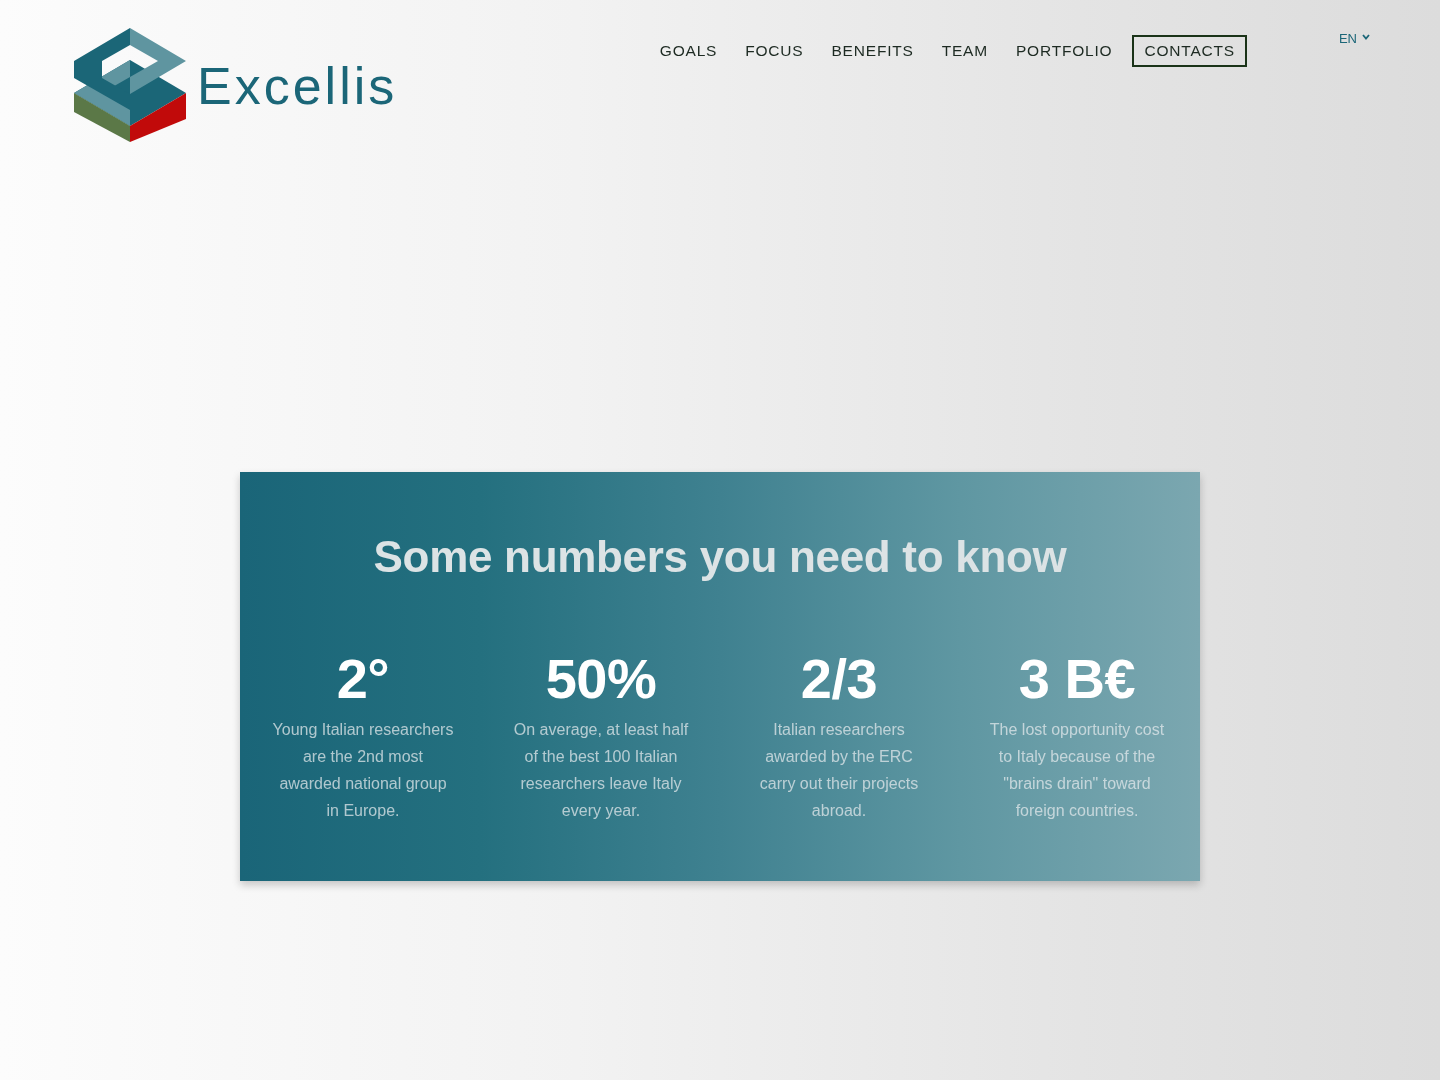 This screenshot has width=1440, height=1080. What do you see at coordinates (601, 770) in the screenshot?
I see `stat-description: On average, at least half of the best 100 Italian researchers leave Italy every year.` at bounding box center [601, 770].